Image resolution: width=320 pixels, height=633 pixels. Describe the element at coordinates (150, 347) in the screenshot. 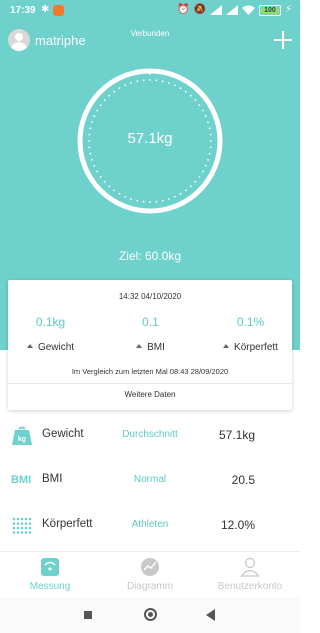

I see `delta-bmi-label: BMI` at that location.